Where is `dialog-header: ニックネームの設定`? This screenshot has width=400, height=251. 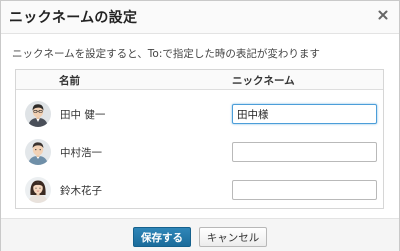
dialog-header: ニックネームの設定 is located at coordinates (200, 17).